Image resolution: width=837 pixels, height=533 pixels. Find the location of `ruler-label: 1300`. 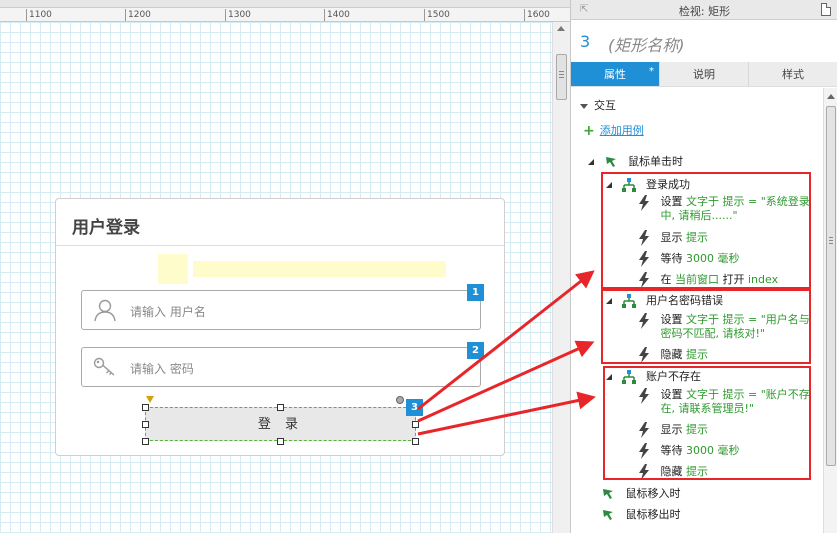

ruler-label: 1300 is located at coordinates (239, 15).